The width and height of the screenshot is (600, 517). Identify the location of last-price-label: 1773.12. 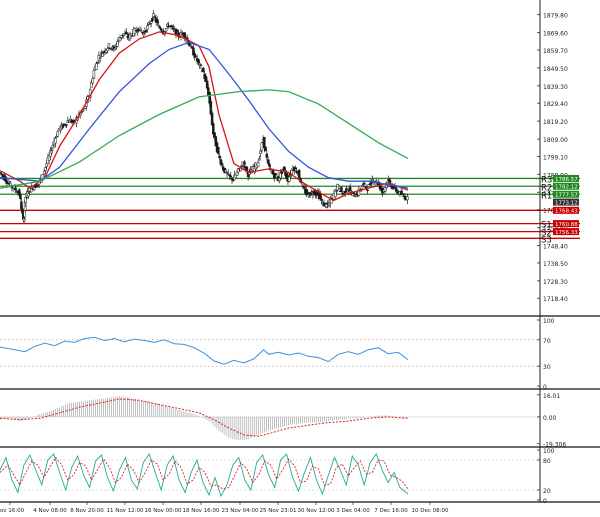
(566, 203).